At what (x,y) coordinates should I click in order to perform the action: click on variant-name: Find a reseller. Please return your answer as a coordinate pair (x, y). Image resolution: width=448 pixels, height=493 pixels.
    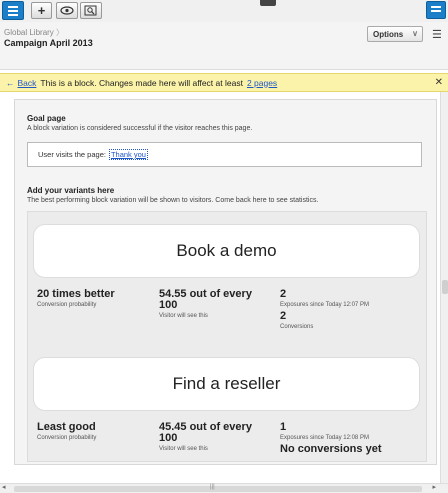
    Looking at the image, I should click on (226, 383).